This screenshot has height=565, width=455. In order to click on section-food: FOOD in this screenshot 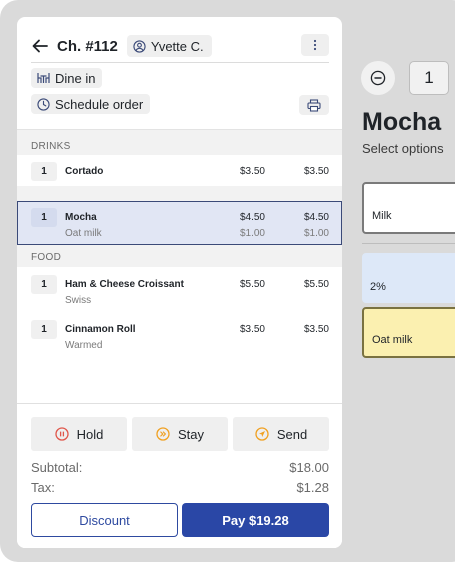, I will do `click(46, 257)`.